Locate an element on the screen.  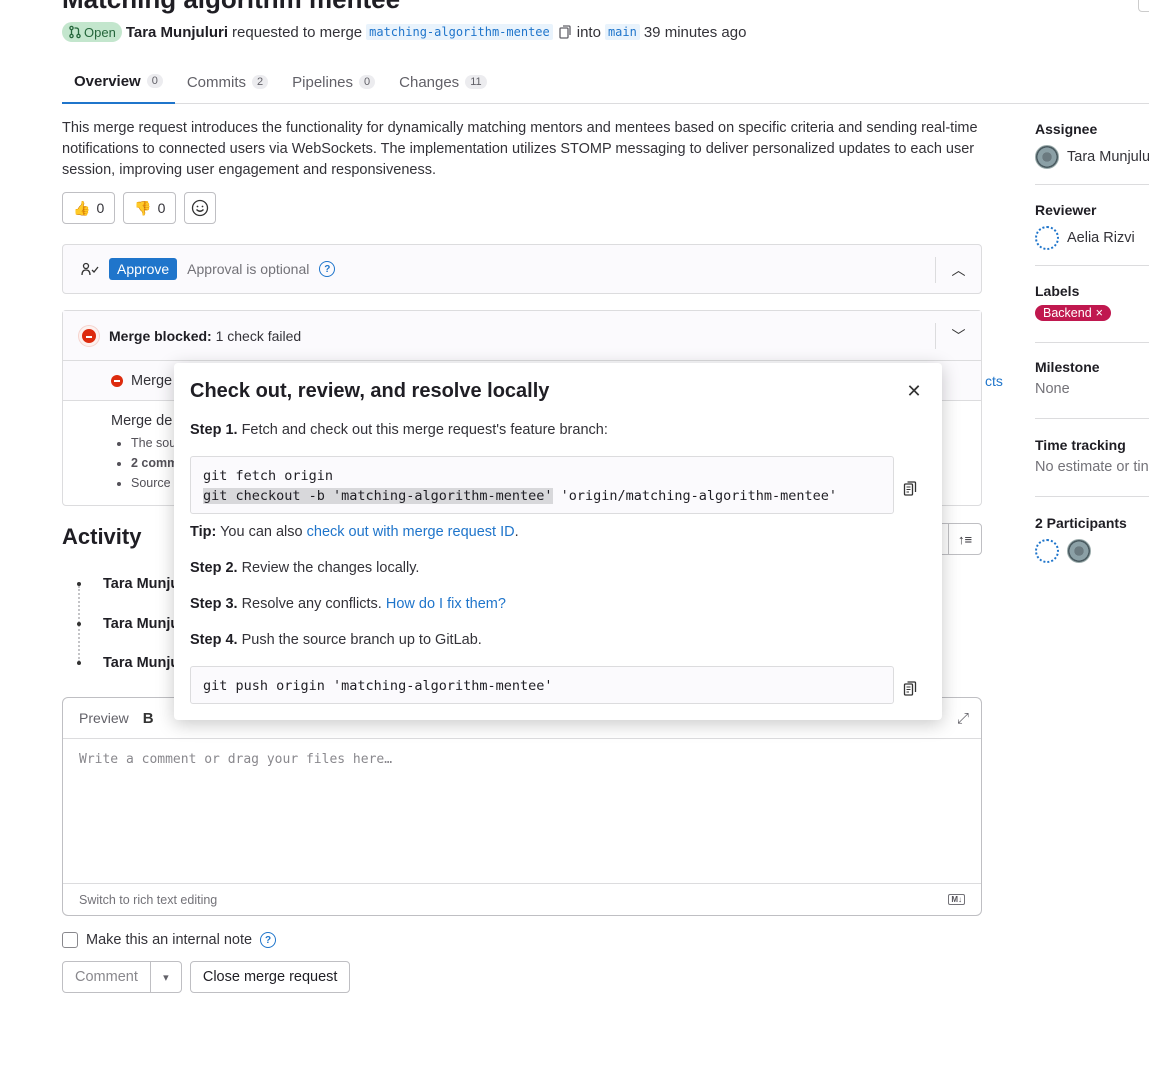
thumbs-up-icon: 👍 is located at coordinates (82, 207).